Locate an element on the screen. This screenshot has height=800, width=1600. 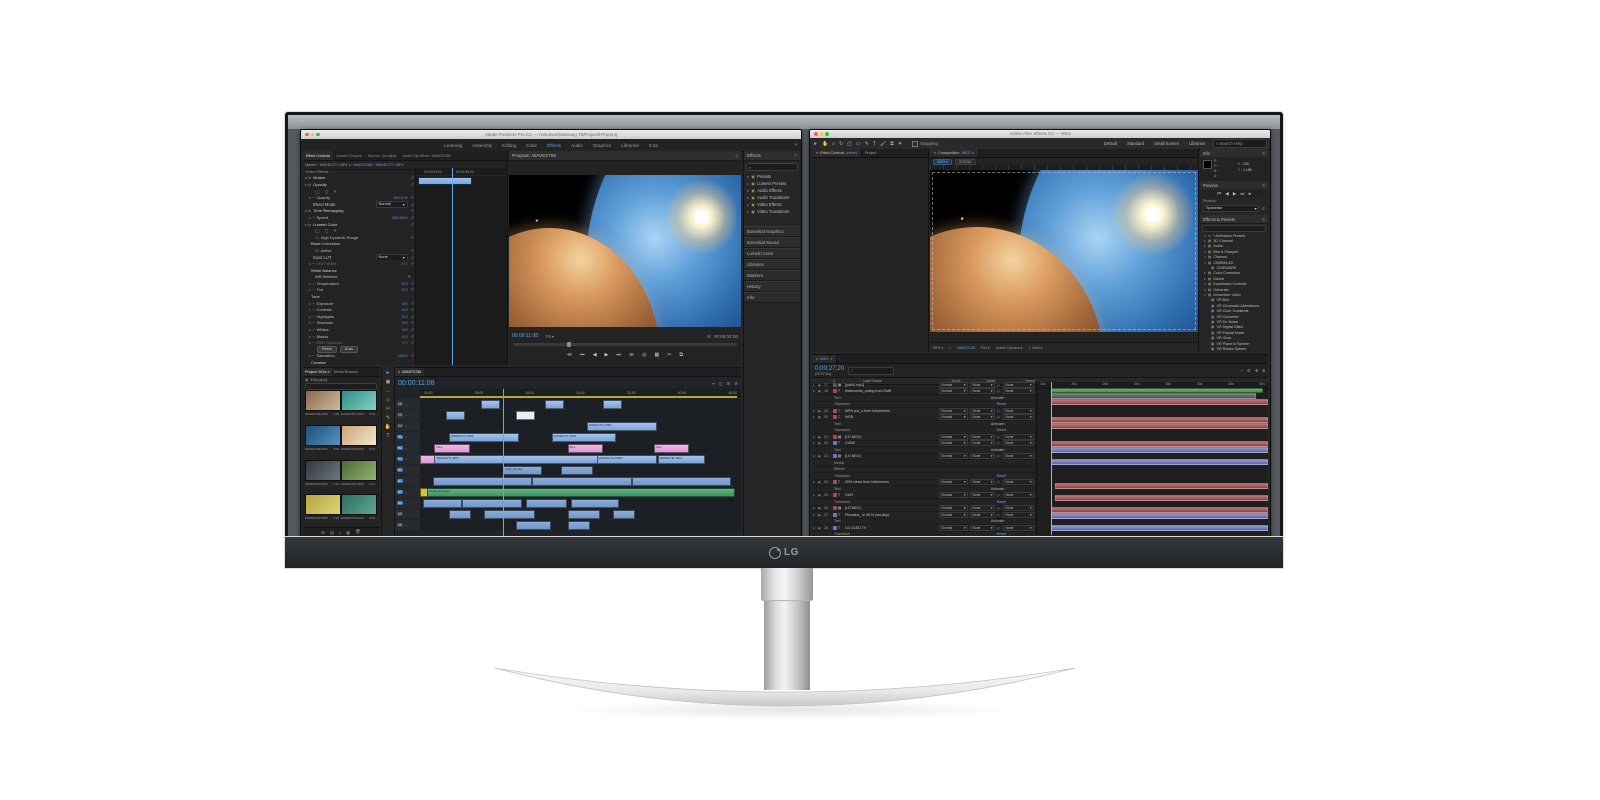
dropdown-input-lut: None ▾ is located at coordinates (391, 257).